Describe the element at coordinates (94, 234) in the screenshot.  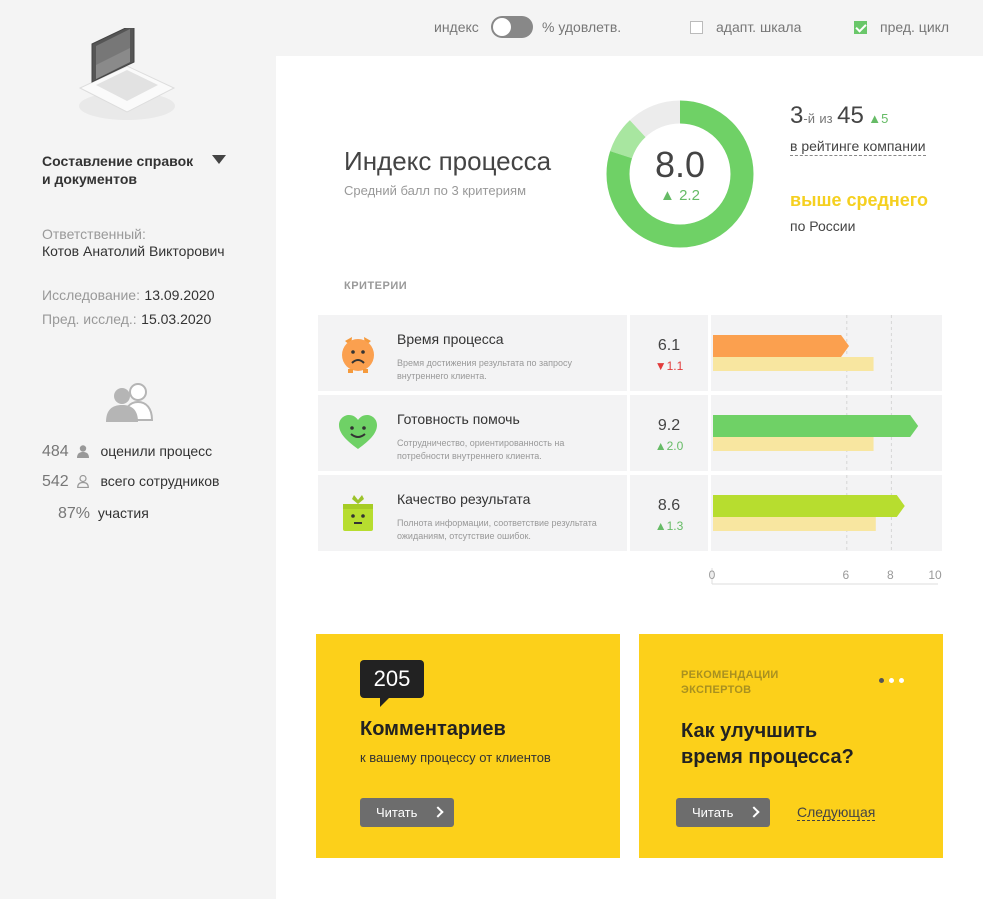
I see `responsible-label: Ответственный:` at that location.